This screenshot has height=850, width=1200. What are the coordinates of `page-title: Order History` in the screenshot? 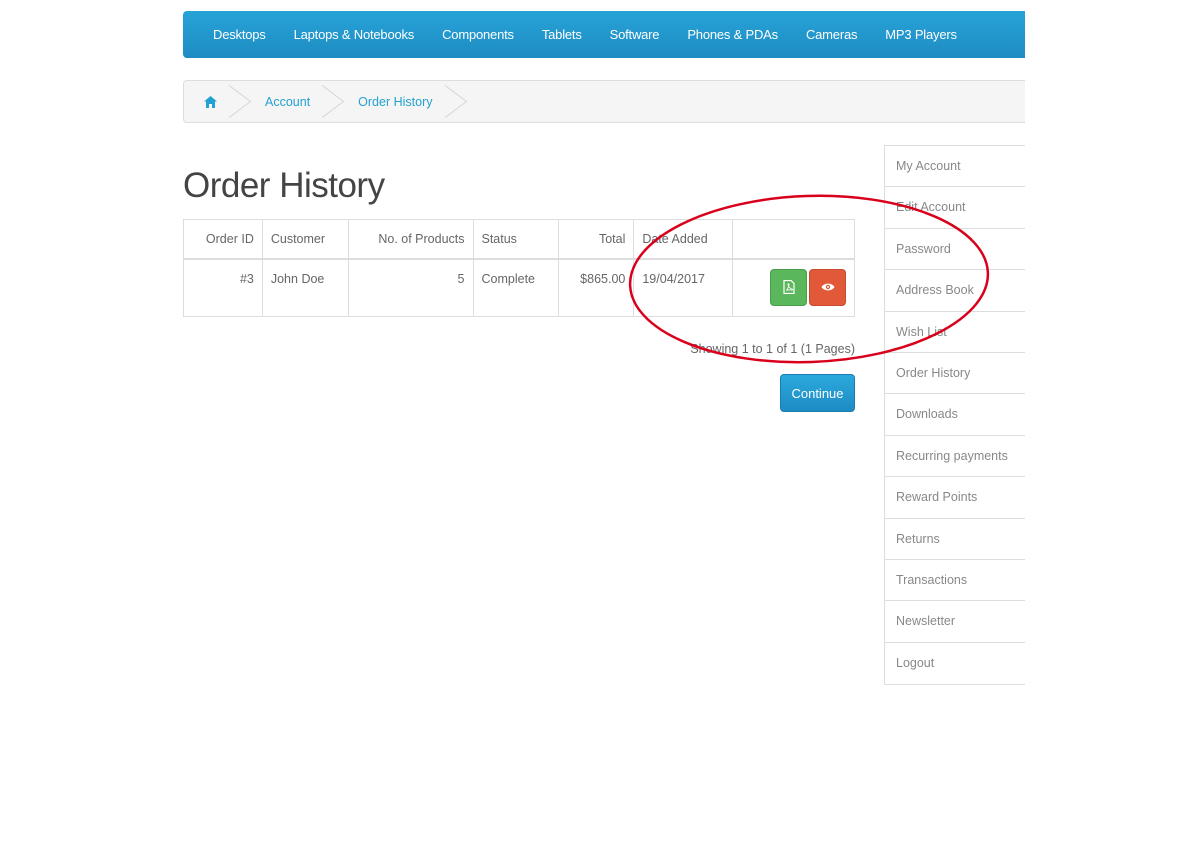 It's located at (284, 185).